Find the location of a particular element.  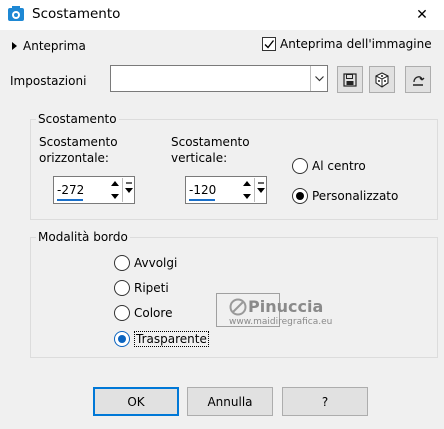

offset-group-title: Scostamento is located at coordinates (77, 119).